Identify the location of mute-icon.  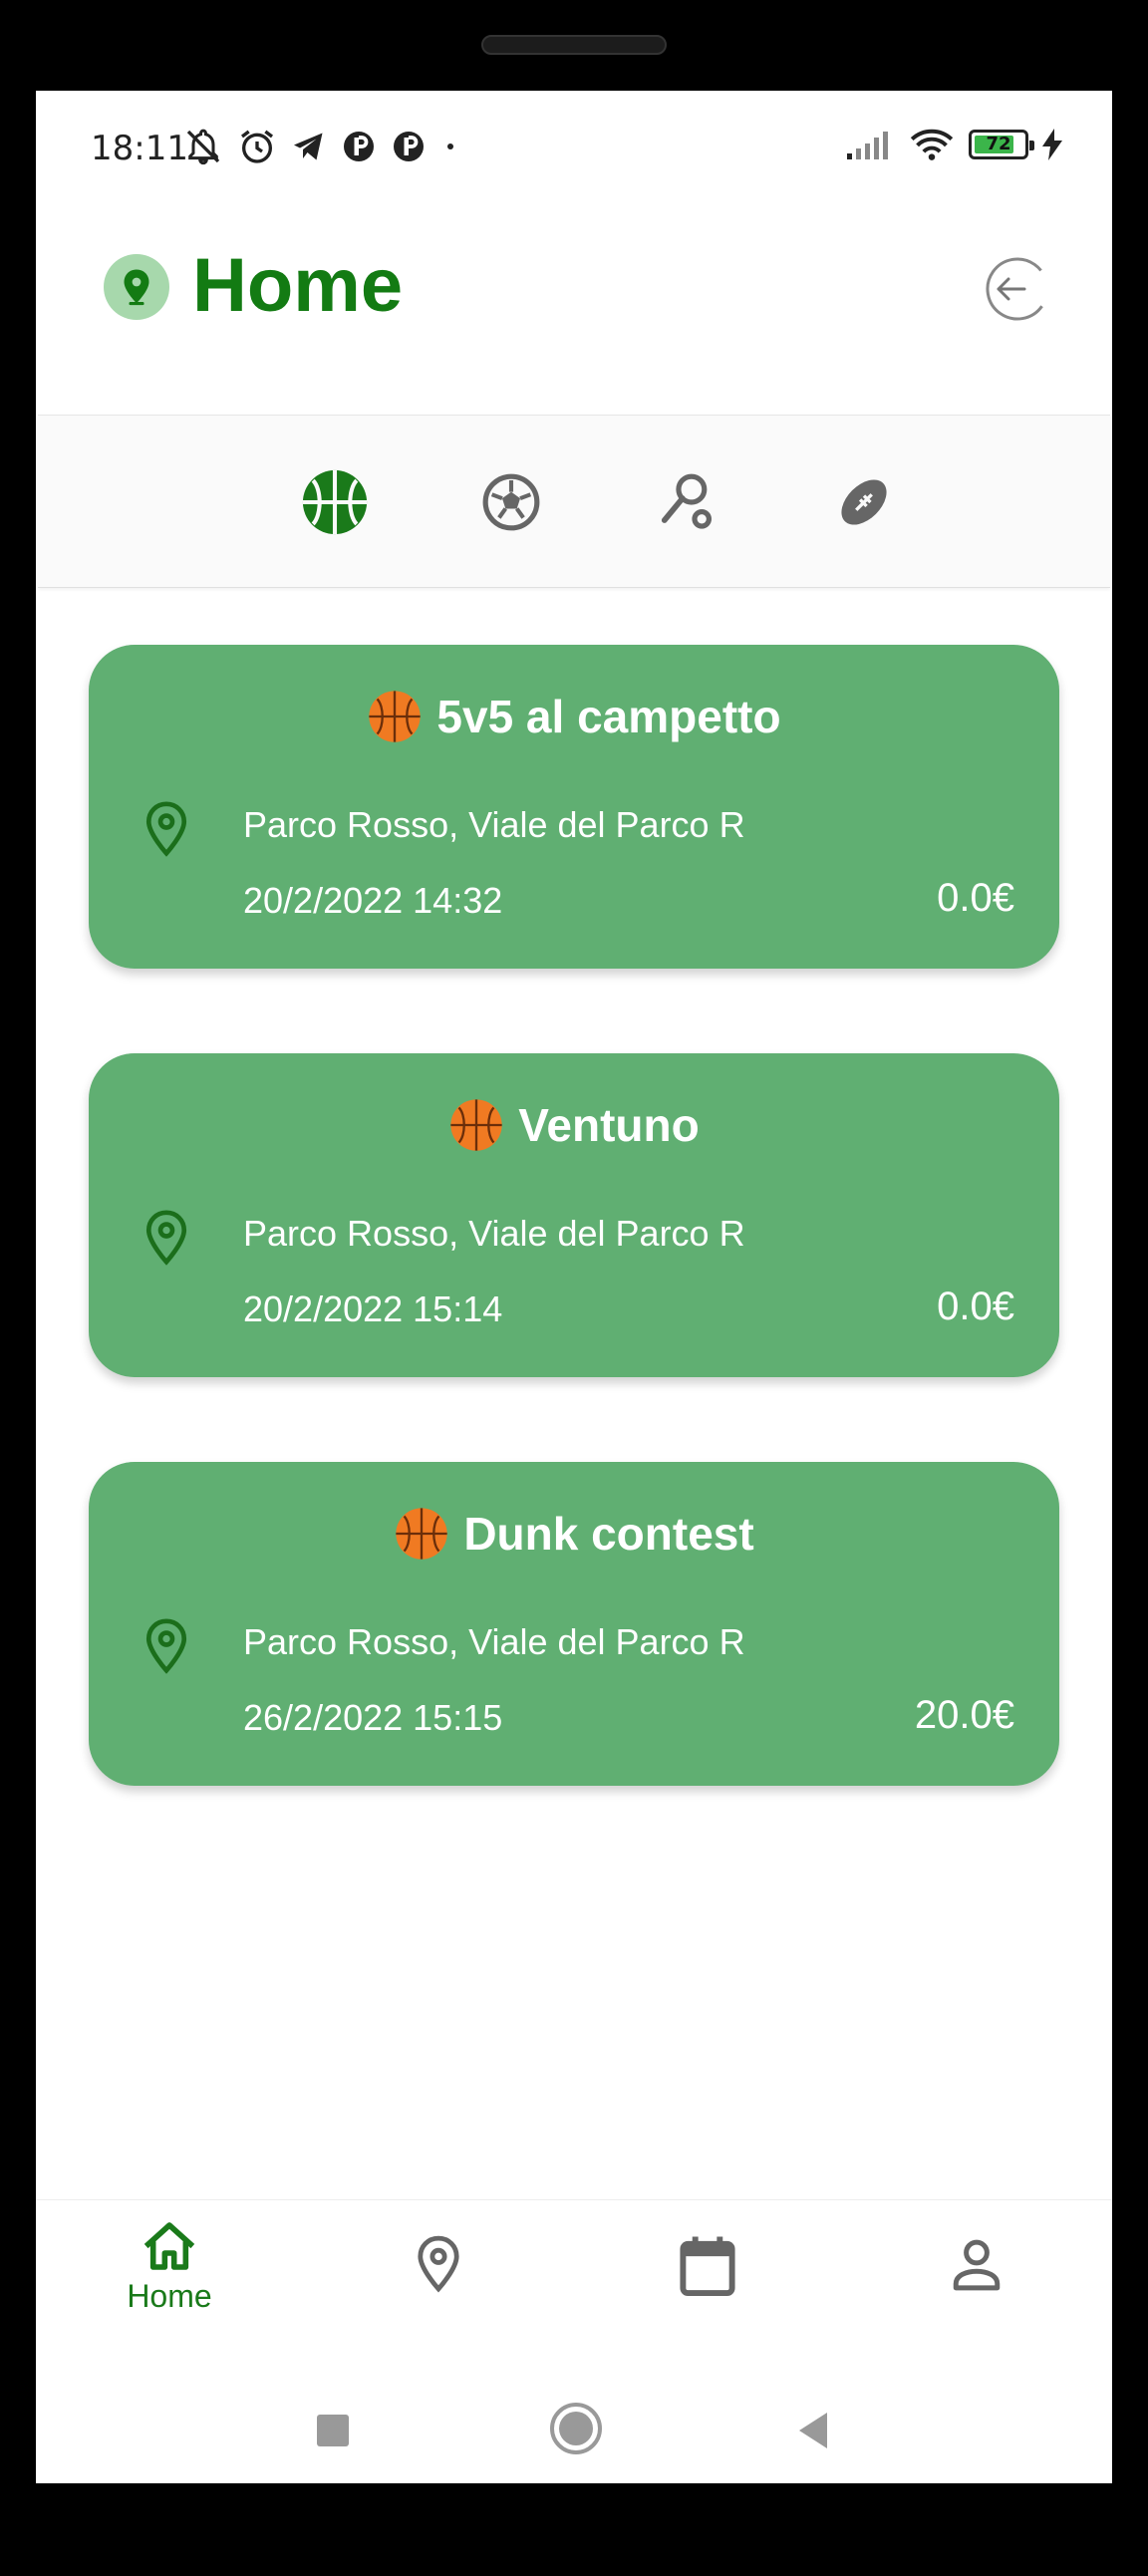
(203, 147).